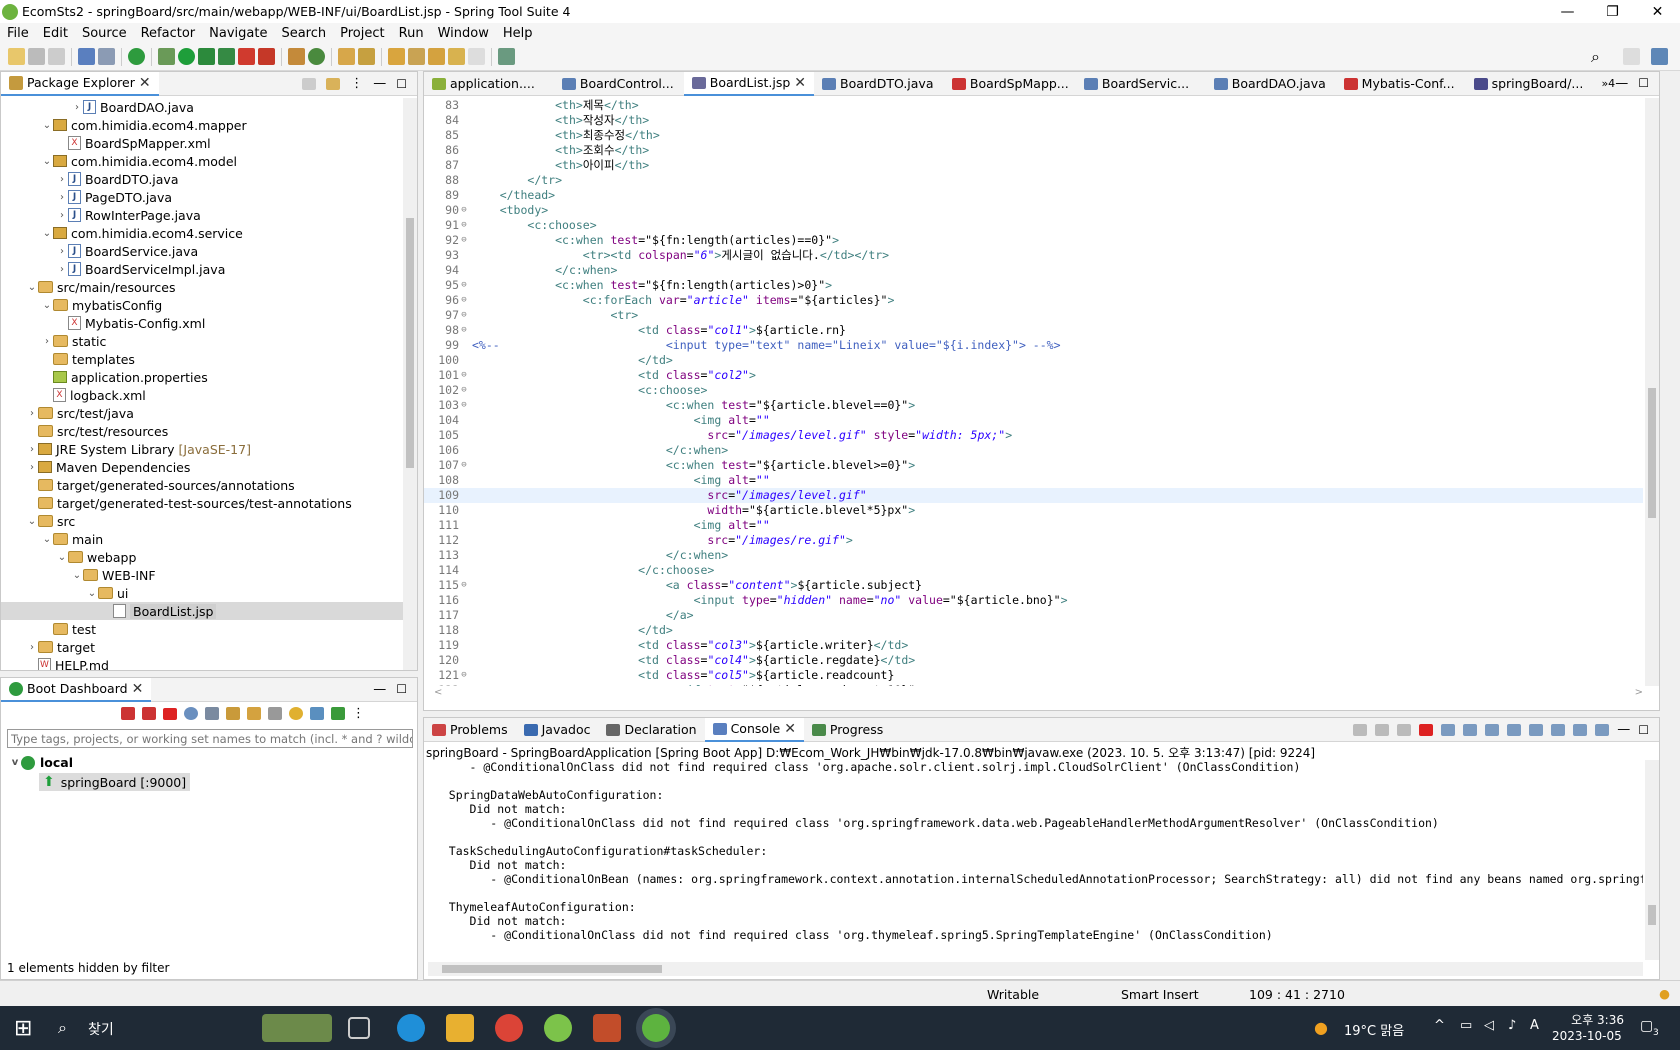 The height and width of the screenshot is (1050, 1680). Describe the element at coordinates (470, 730) in the screenshot. I see `tab-problems: Problems` at that location.